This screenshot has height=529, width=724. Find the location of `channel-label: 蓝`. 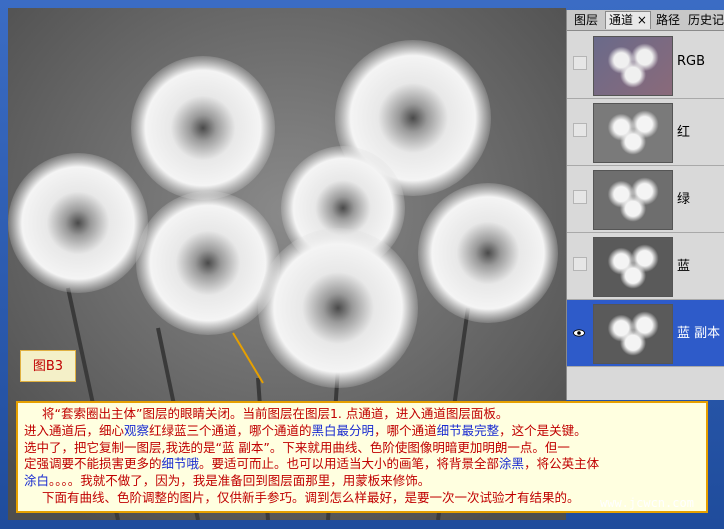

channel-label: 蓝 is located at coordinates (684, 266).